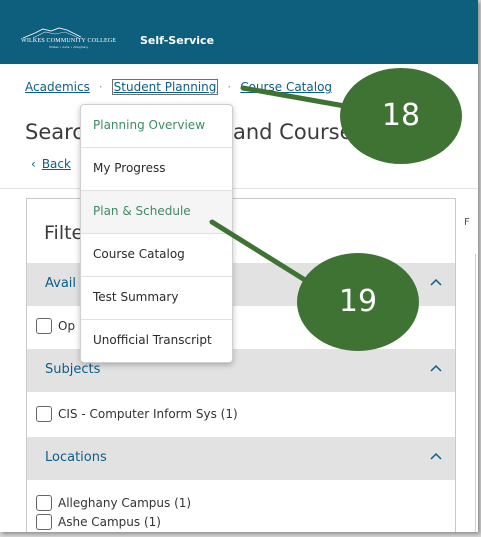 The height and width of the screenshot is (537, 481). What do you see at coordinates (76, 457) in the screenshot?
I see `section-label: Locations` at bounding box center [76, 457].